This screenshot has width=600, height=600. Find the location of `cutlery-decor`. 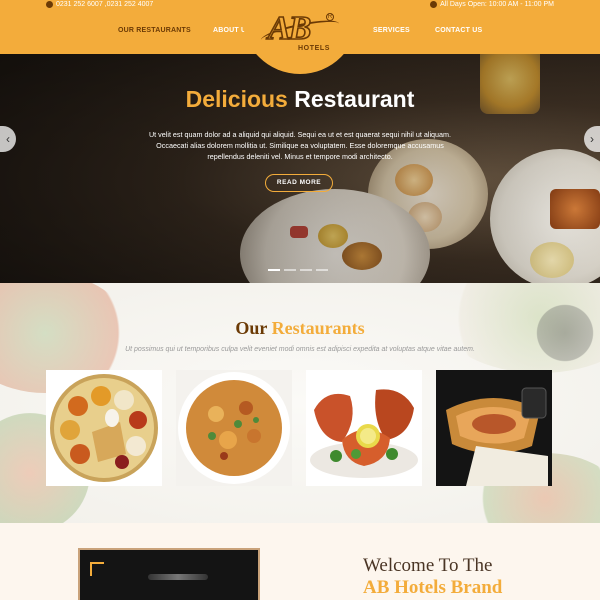

cutlery-decor is located at coordinates (178, 577).